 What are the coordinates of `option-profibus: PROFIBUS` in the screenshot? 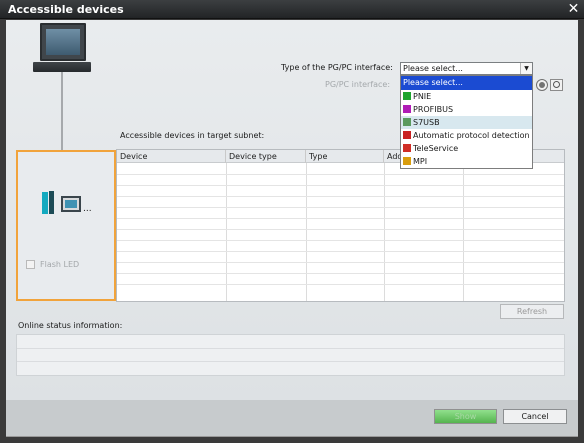 It's located at (466, 109).